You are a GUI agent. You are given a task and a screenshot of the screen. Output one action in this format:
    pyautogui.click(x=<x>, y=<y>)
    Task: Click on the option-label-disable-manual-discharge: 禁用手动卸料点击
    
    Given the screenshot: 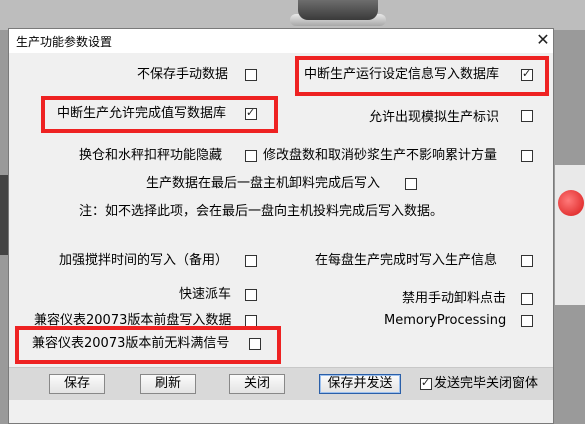 What is the action you would take?
    pyautogui.click(x=454, y=298)
    